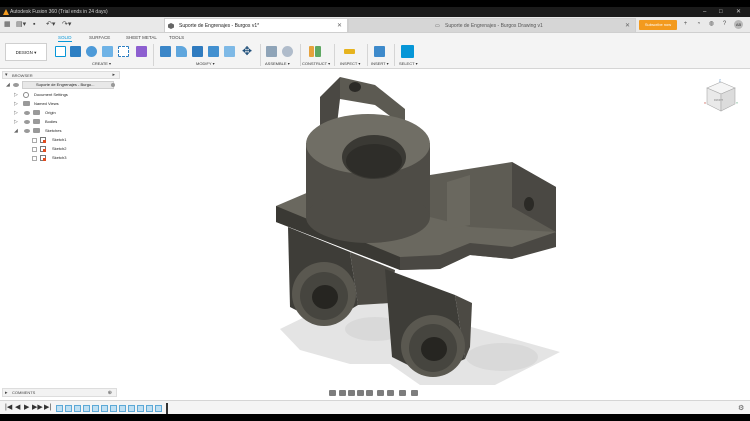 The width and height of the screenshot is (750, 421). I want to click on new-component-icon, so click(271, 51).